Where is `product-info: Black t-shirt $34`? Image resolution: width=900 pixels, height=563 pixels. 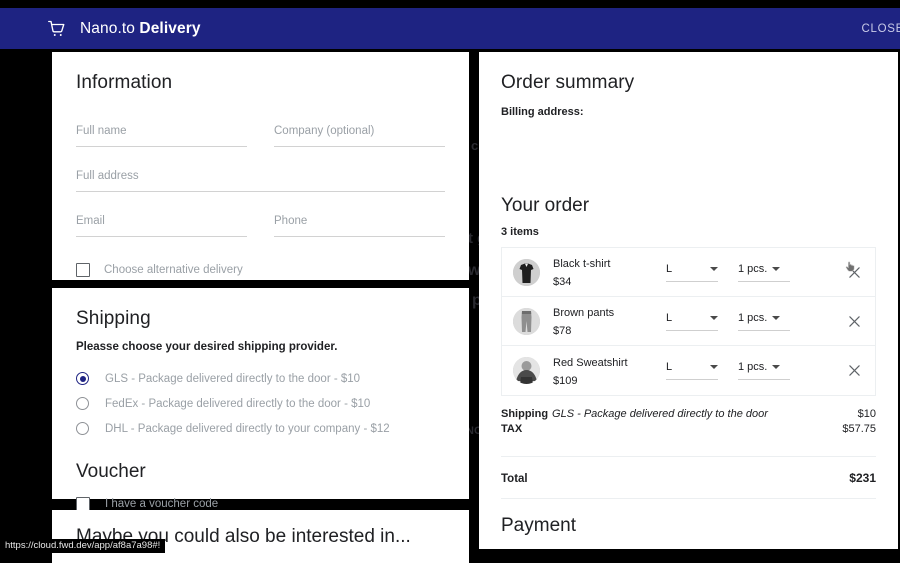 product-info: Black t-shirt $34 is located at coordinates (606, 272).